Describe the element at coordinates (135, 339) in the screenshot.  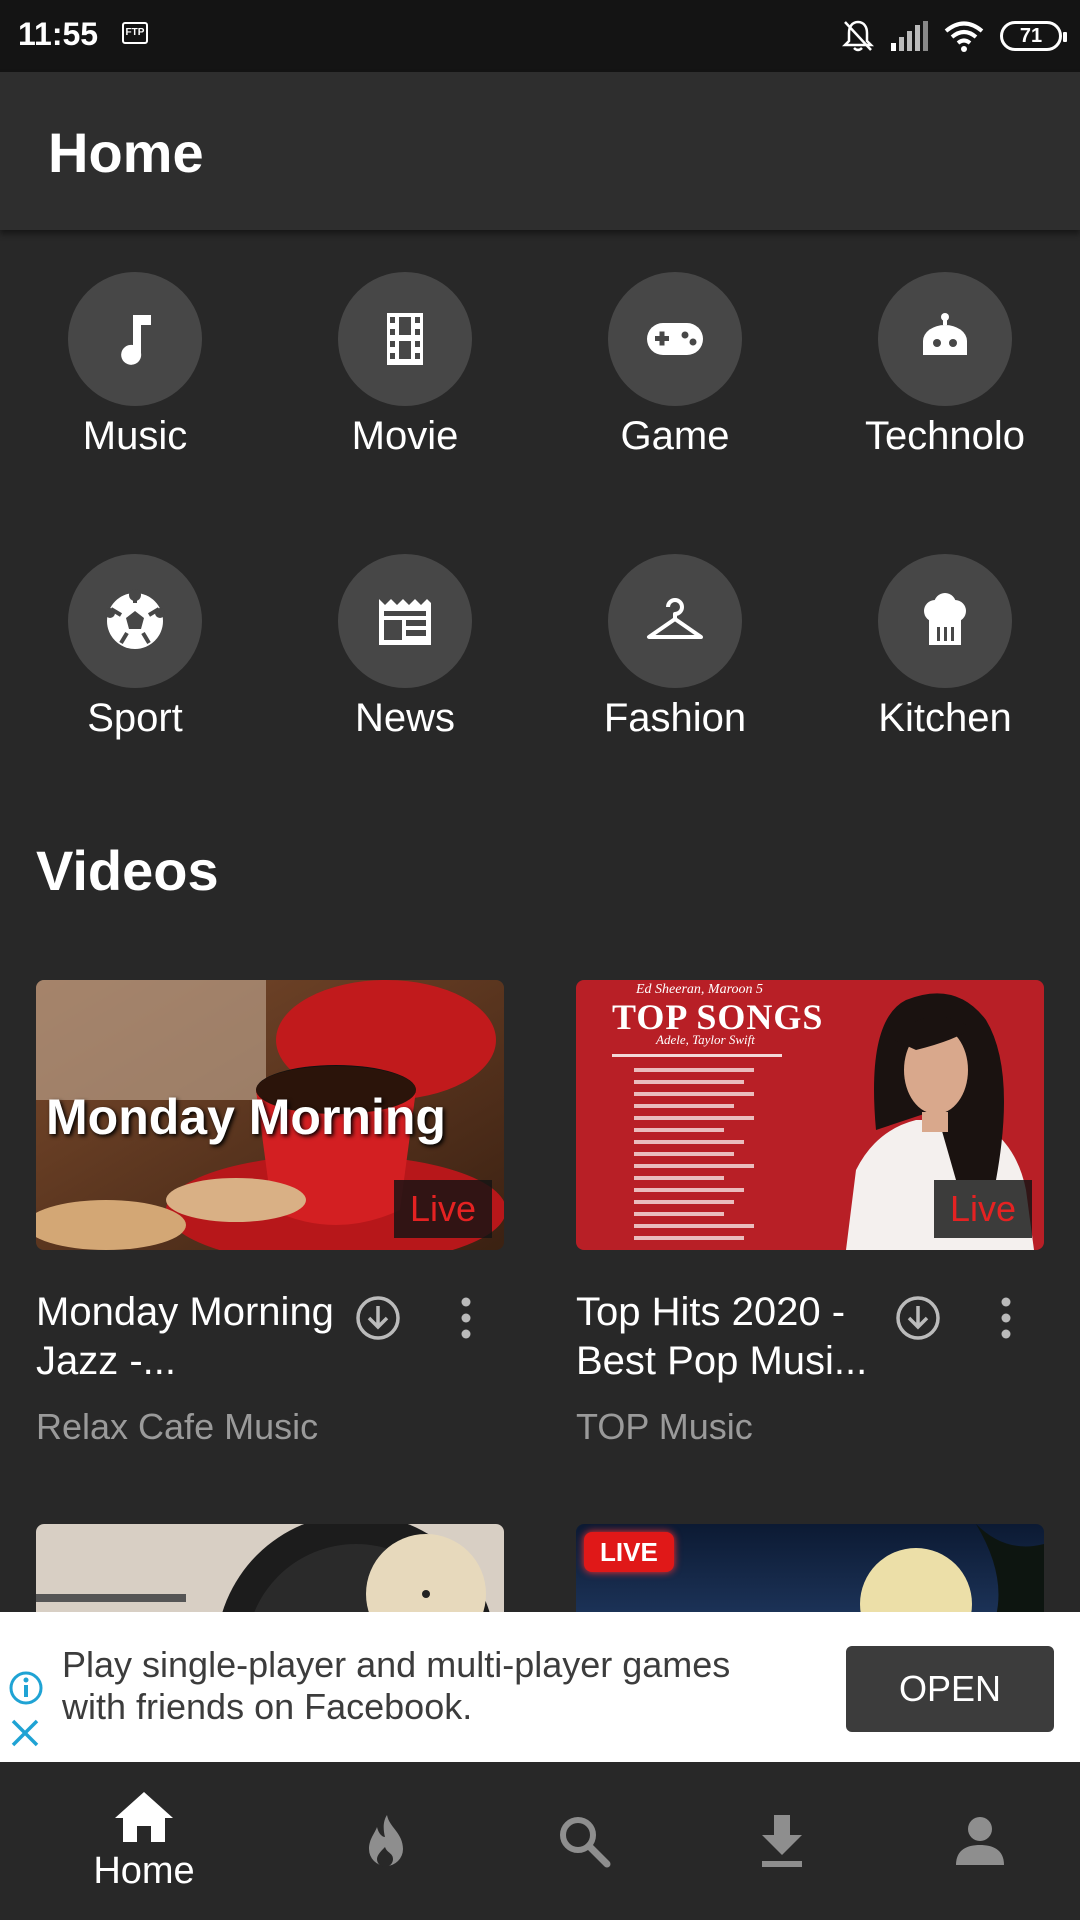
I see `music-note-icon` at that location.